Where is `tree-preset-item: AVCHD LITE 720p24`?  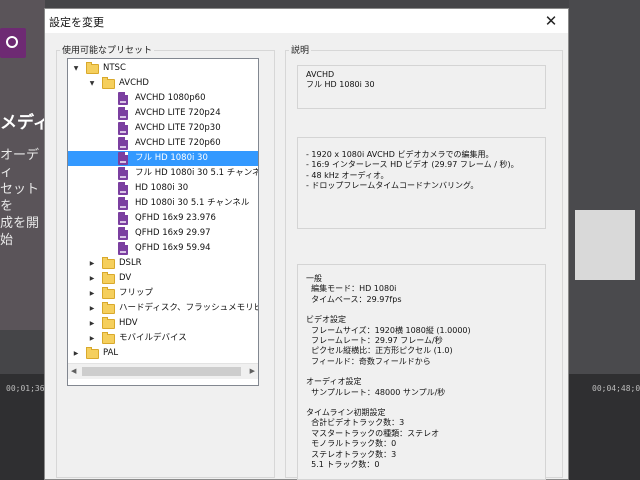
tree-preset-item: AVCHD LITE 720p24 is located at coordinates (163, 113).